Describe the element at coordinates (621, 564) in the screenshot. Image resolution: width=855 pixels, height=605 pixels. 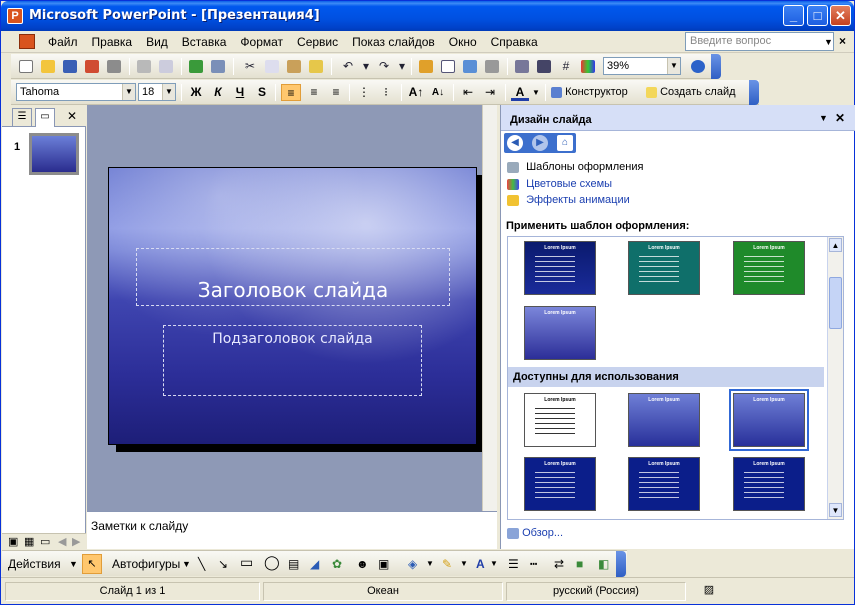
I see `drawing-toolbar-options-icon` at that location.